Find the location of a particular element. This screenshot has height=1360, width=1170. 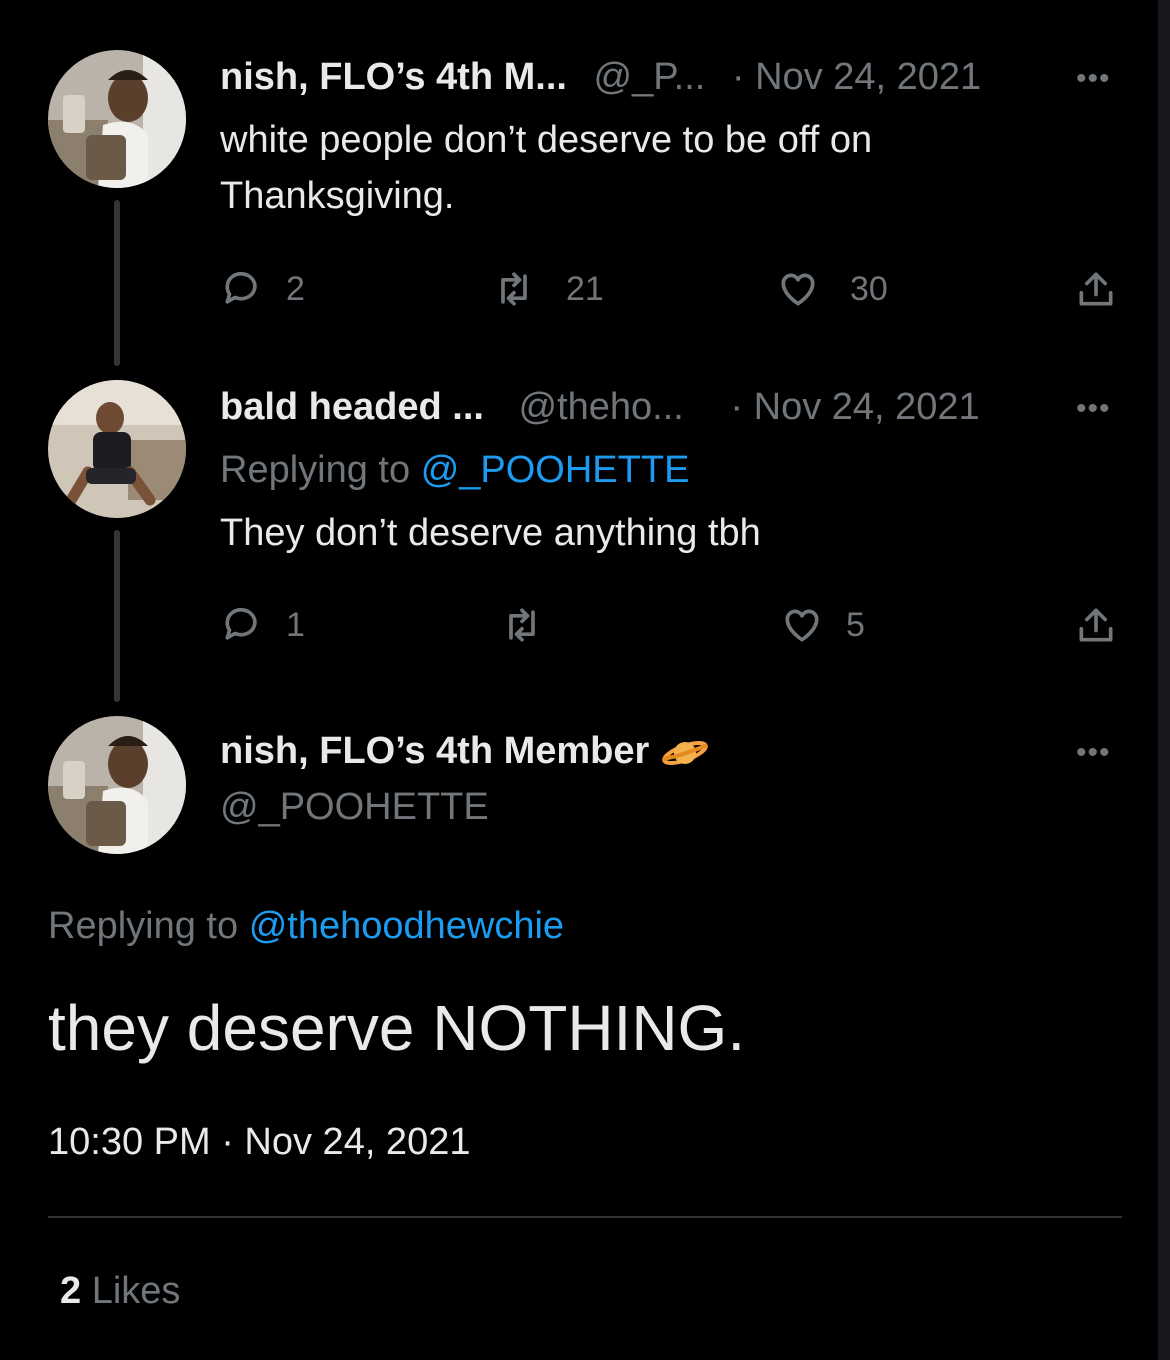

timestamp: 10:30 PM · Nov 24, 2021 is located at coordinates (259, 1142).